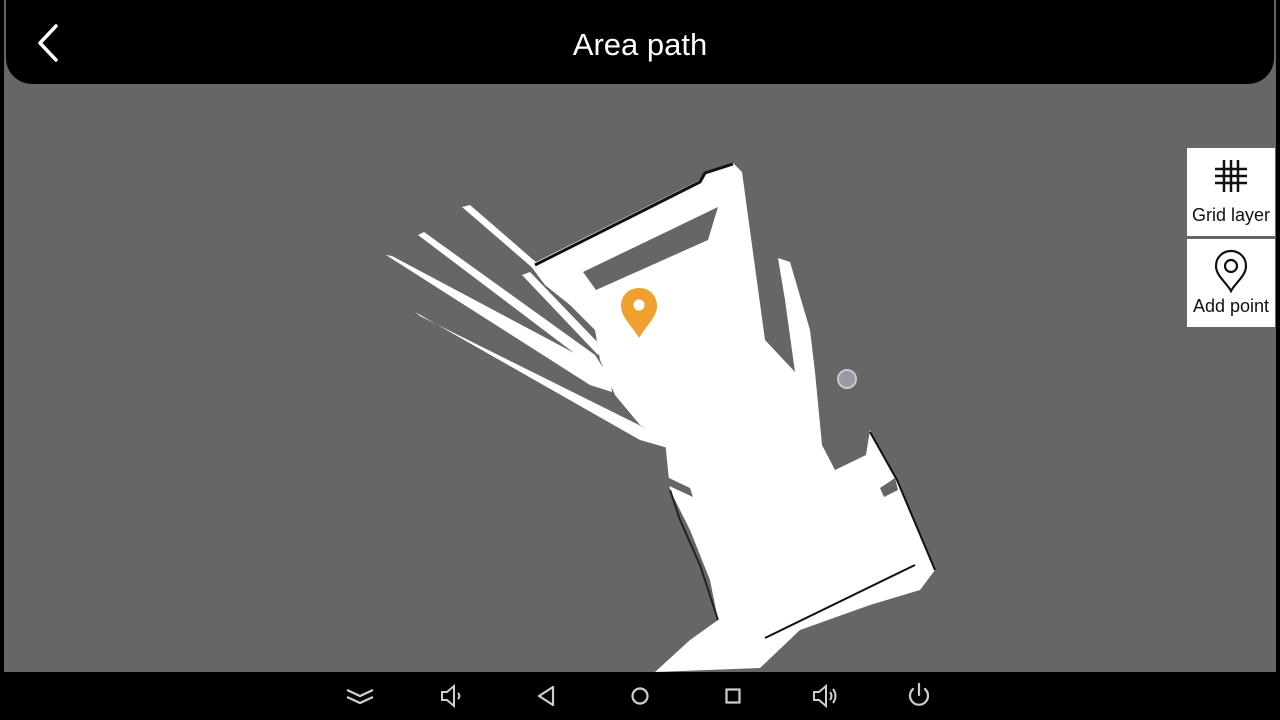  I want to click on map-pin-outline-icon, so click(1231, 271).